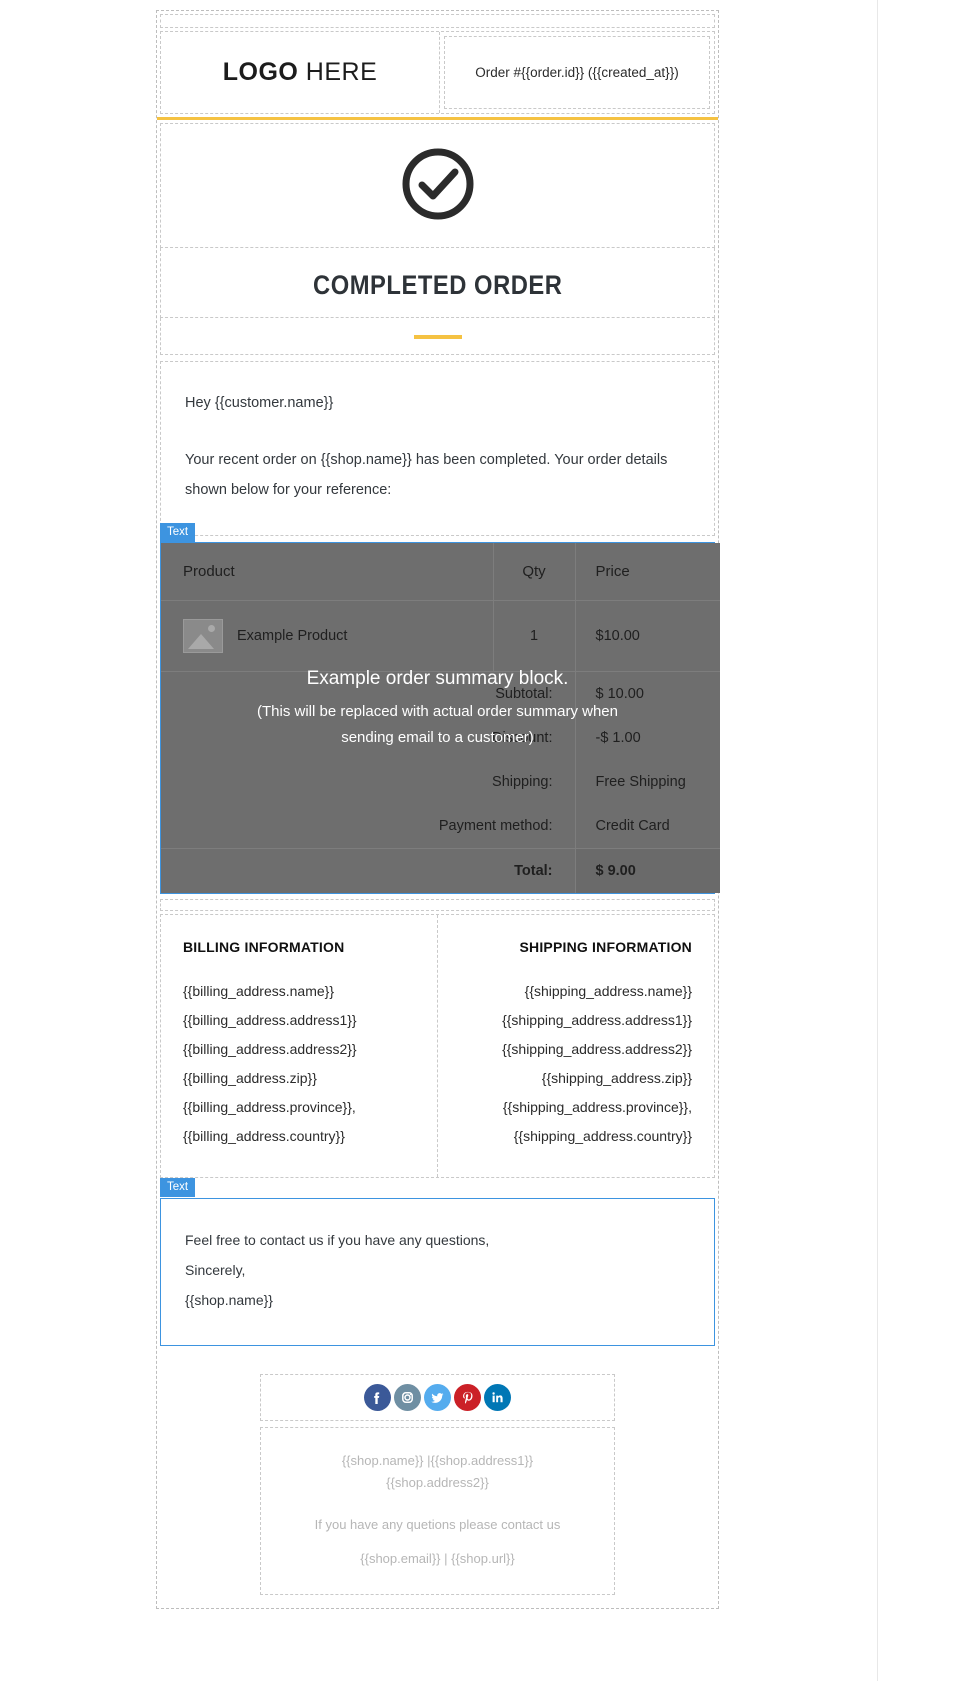 This screenshot has height=1681, width=959. I want to click on billing-line-name: {{billing_address.name}}, so click(259, 991).